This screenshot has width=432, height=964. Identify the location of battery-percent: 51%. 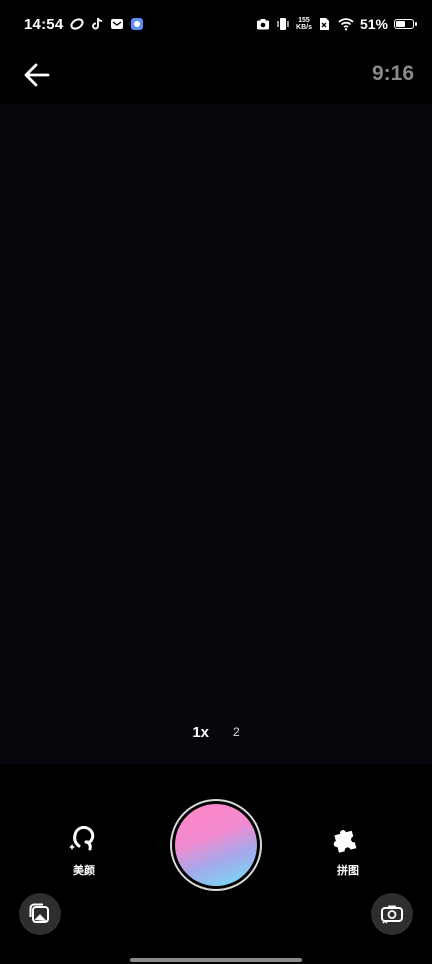
(373, 24).